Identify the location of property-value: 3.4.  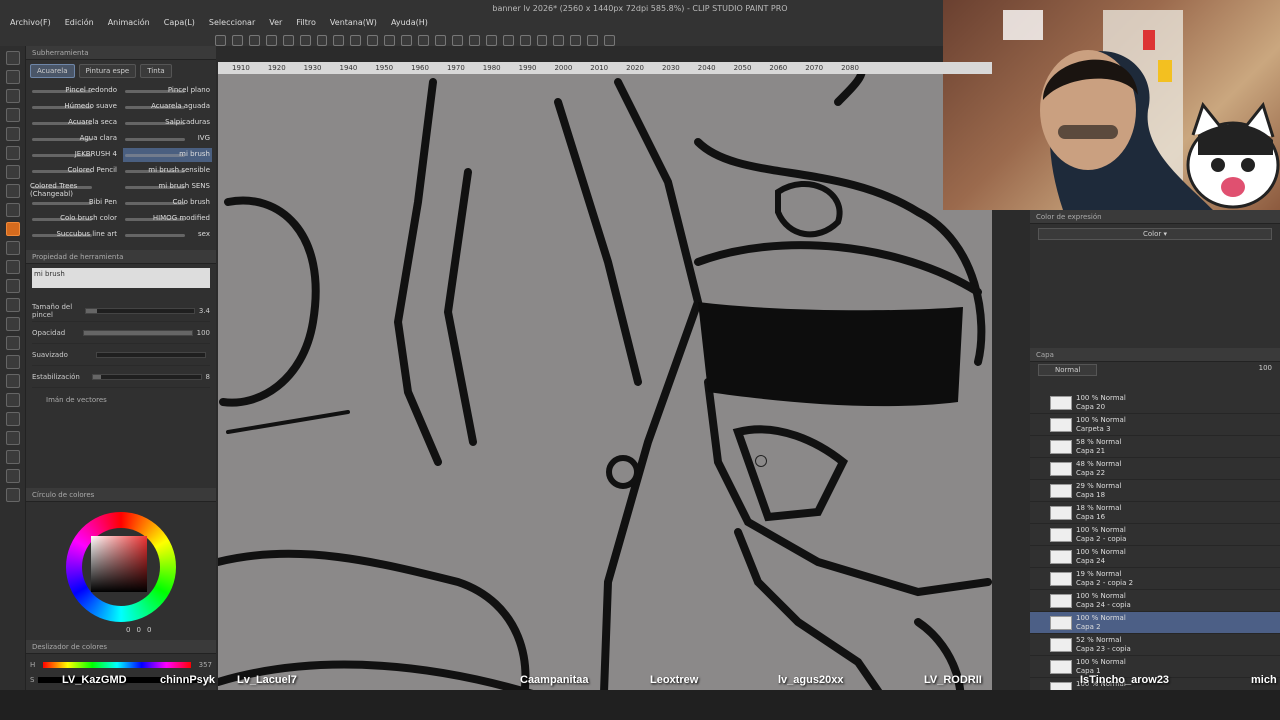
(204, 311).